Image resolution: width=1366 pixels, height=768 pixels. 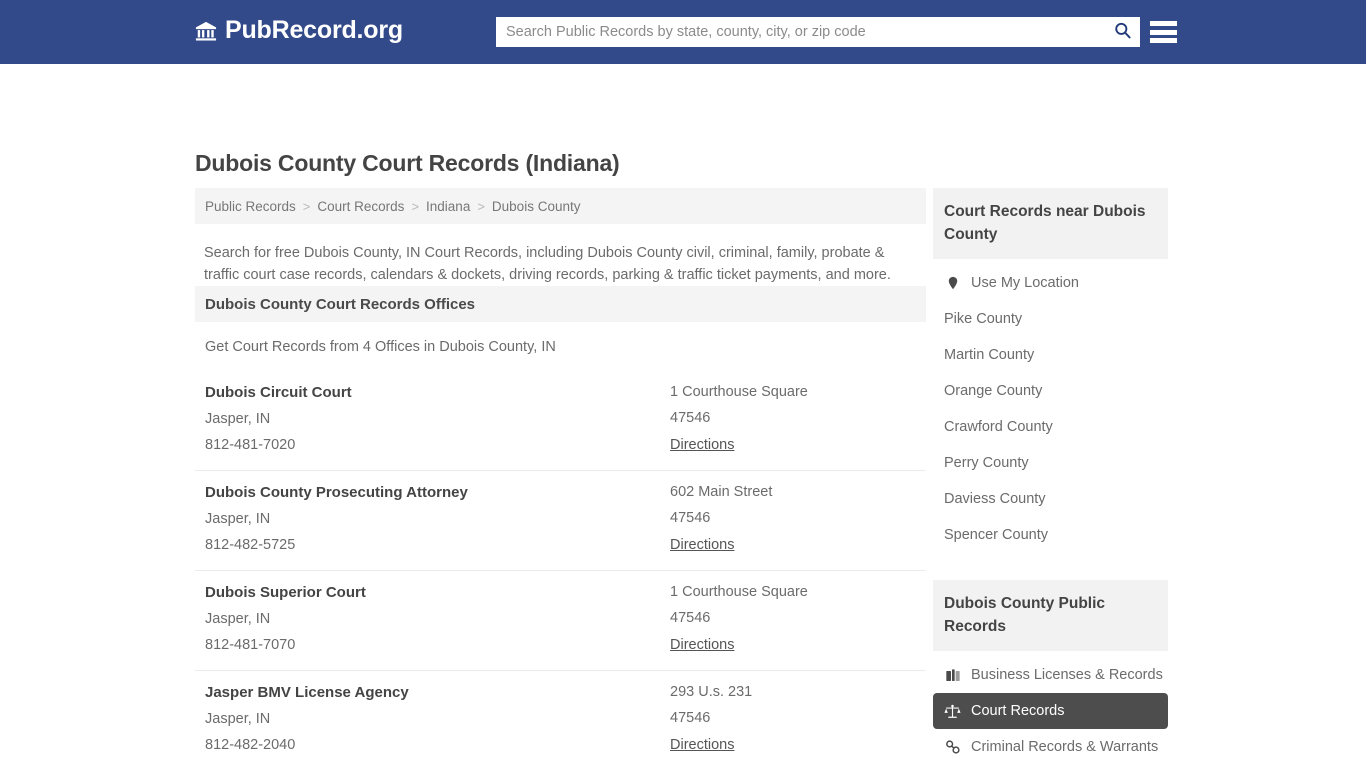 I want to click on page-title: Dubois County Court Records (Indiana), so click(x=407, y=163).